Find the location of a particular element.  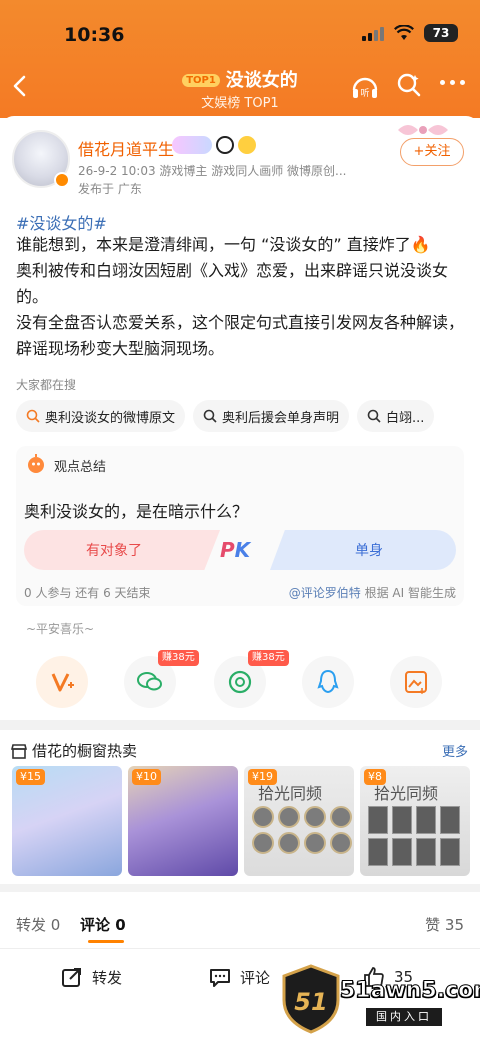

shop-icon is located at coordinates (19, 751).